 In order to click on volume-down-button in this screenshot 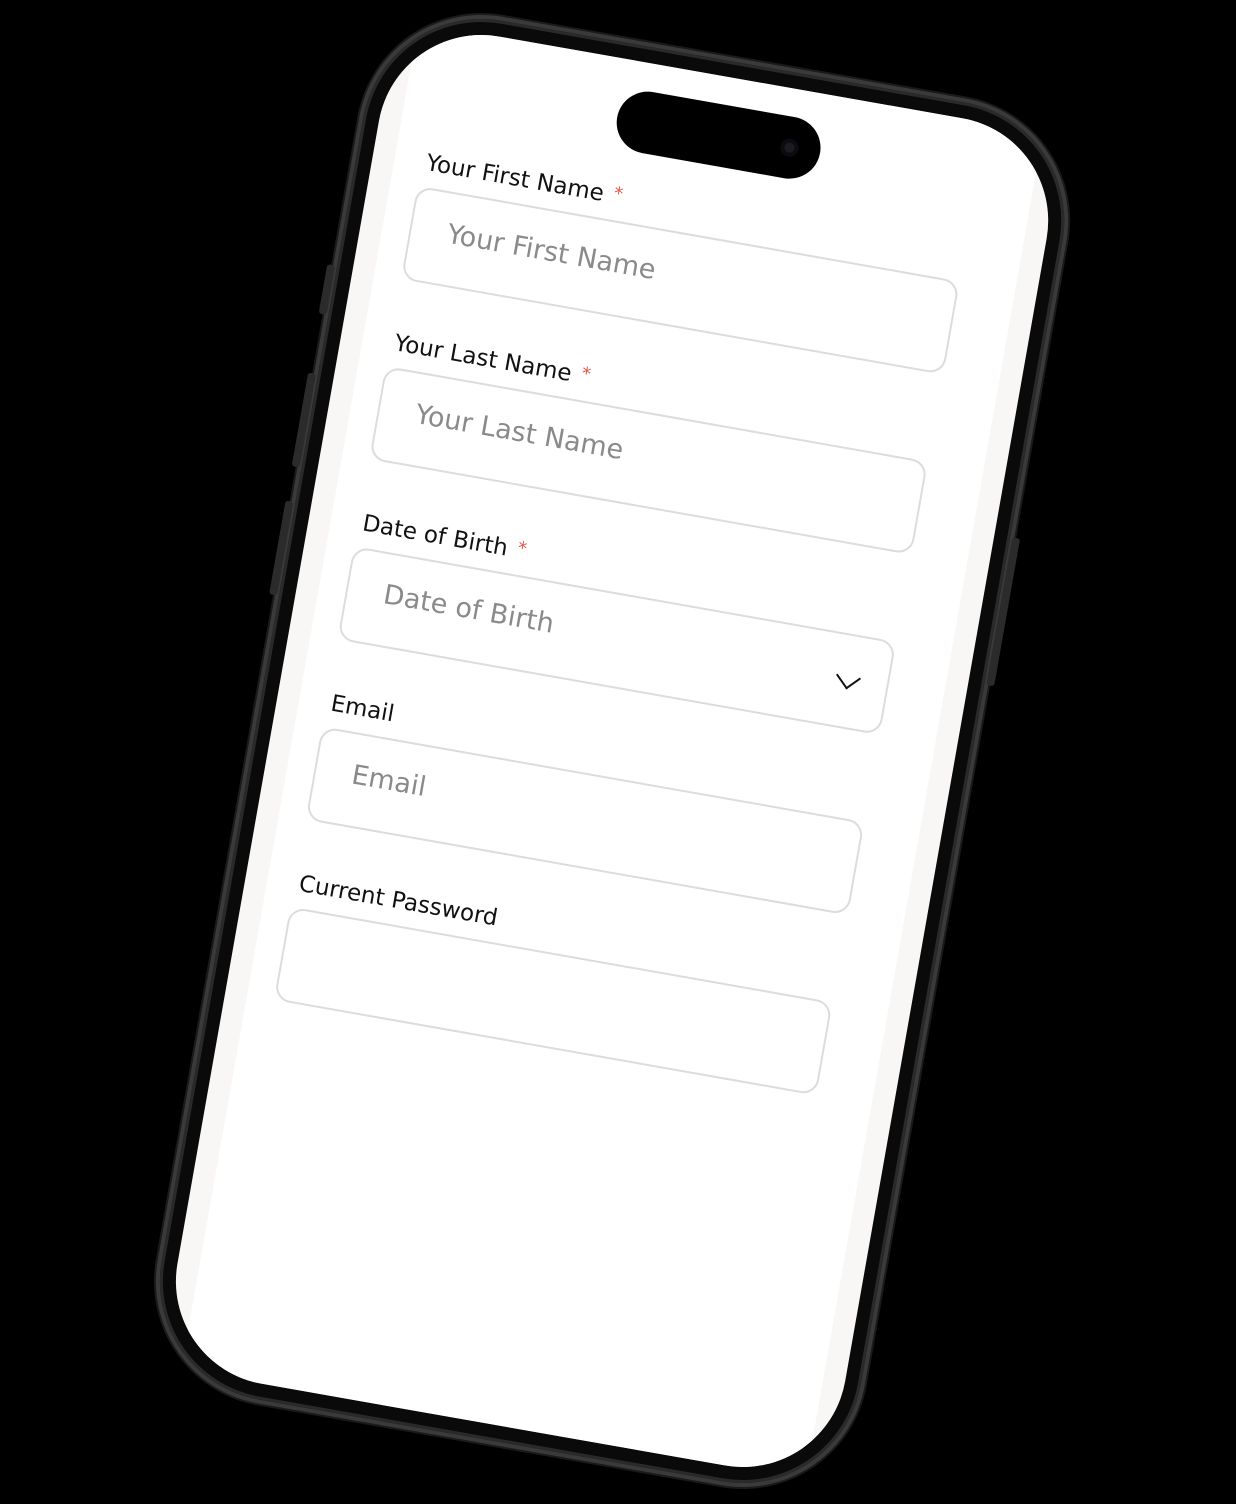, I will do `click(281, 548)`.